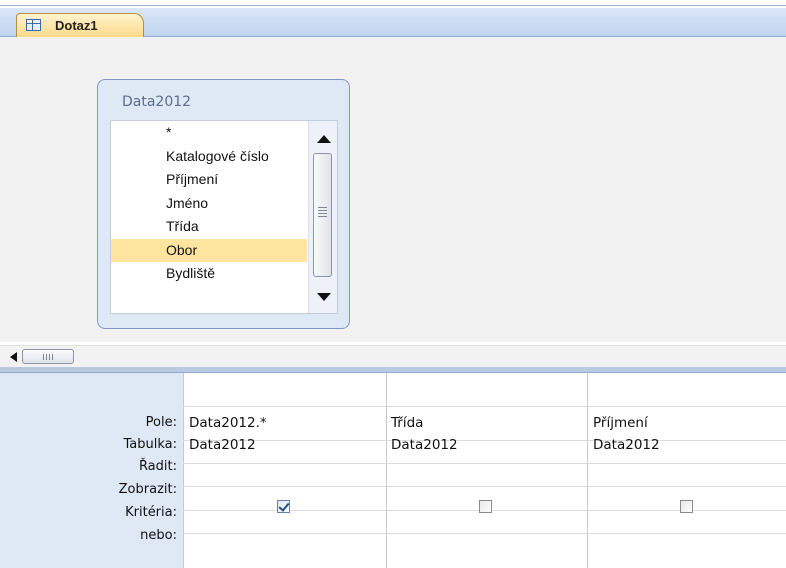 This screenshot has height=568, width=786. Describe the element at coordinates (209, 250) in the screenshot. I see `field-item-obor: Obor` at that location.